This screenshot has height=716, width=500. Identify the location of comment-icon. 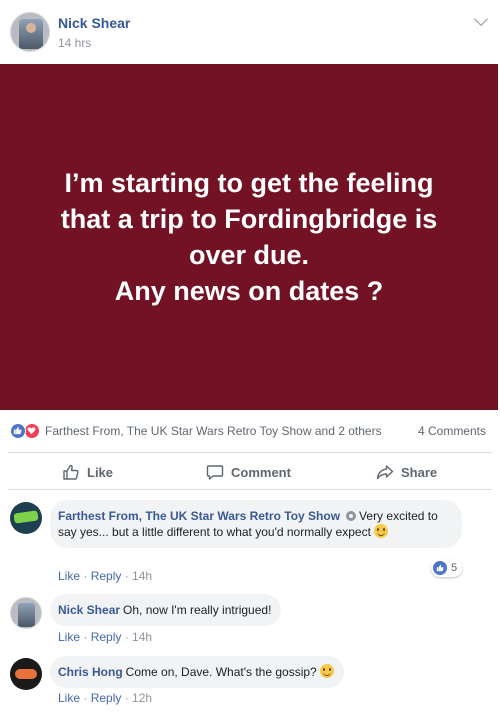
(215, 472).